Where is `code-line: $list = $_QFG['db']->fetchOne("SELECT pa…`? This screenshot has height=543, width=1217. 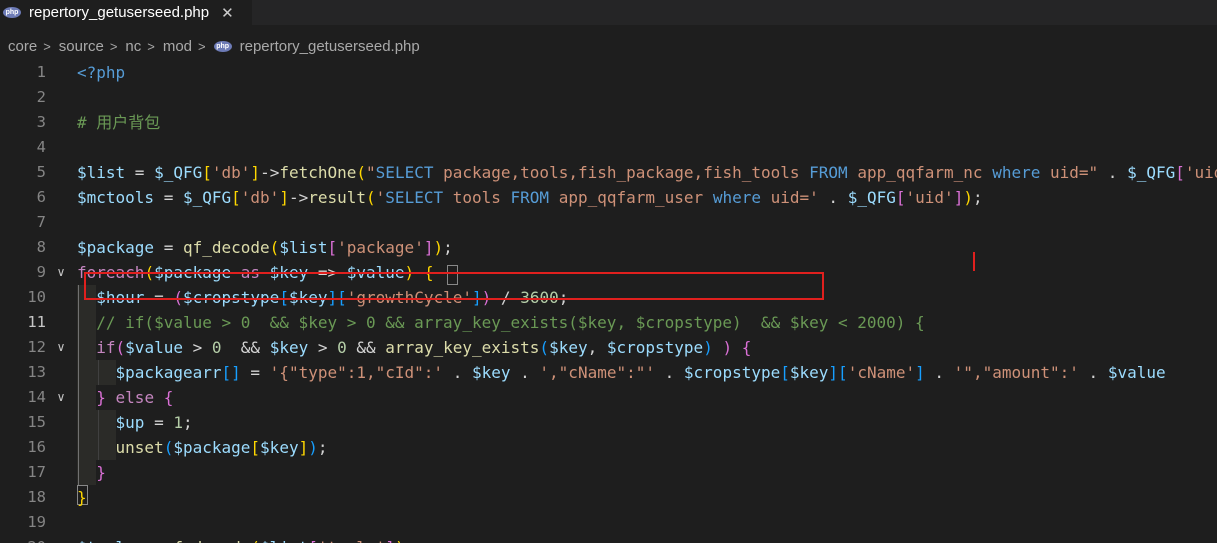
code-line: $list = $_QFG['db']->fetchOne("SELECT pa… is located at coordinates (647, 172).